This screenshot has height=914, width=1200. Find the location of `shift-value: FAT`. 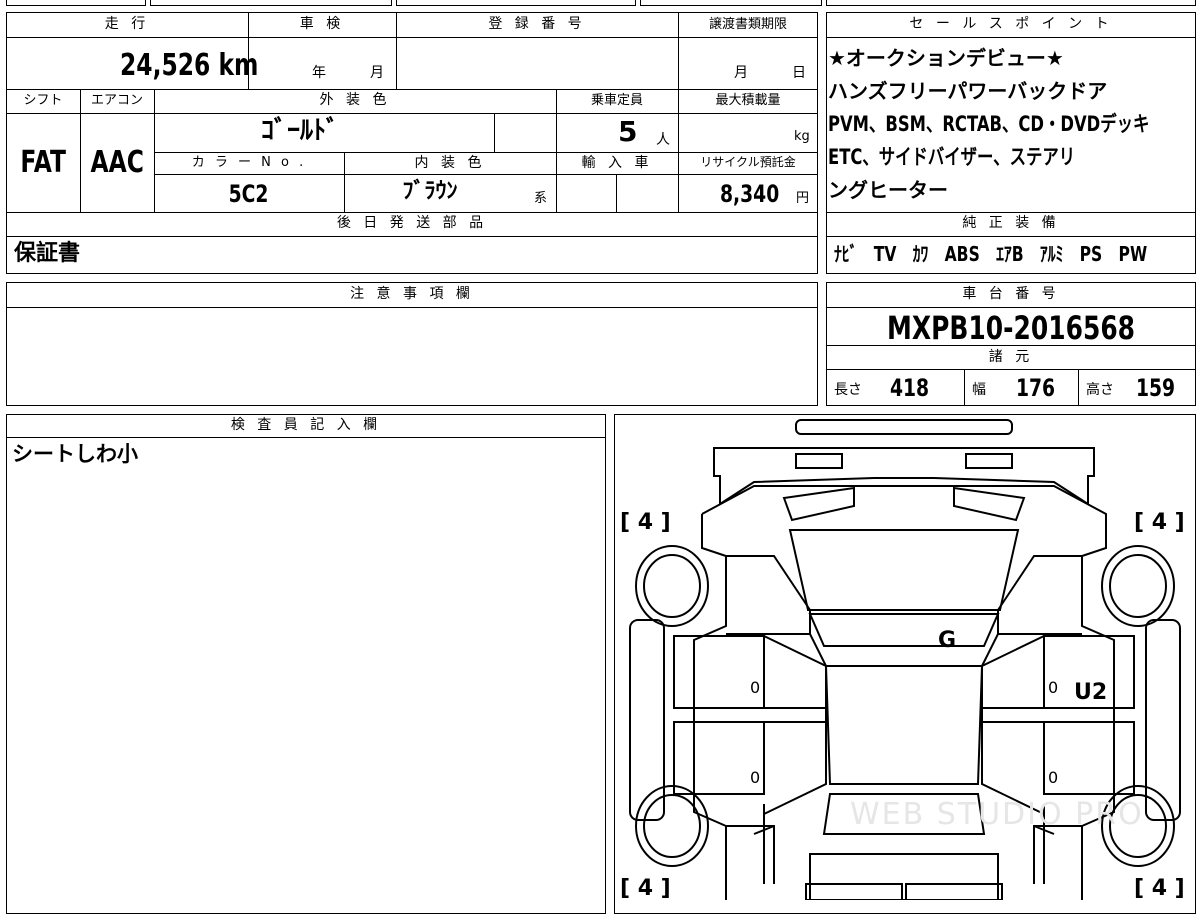

shift-value: FAT is located at coordinates (43, 162).